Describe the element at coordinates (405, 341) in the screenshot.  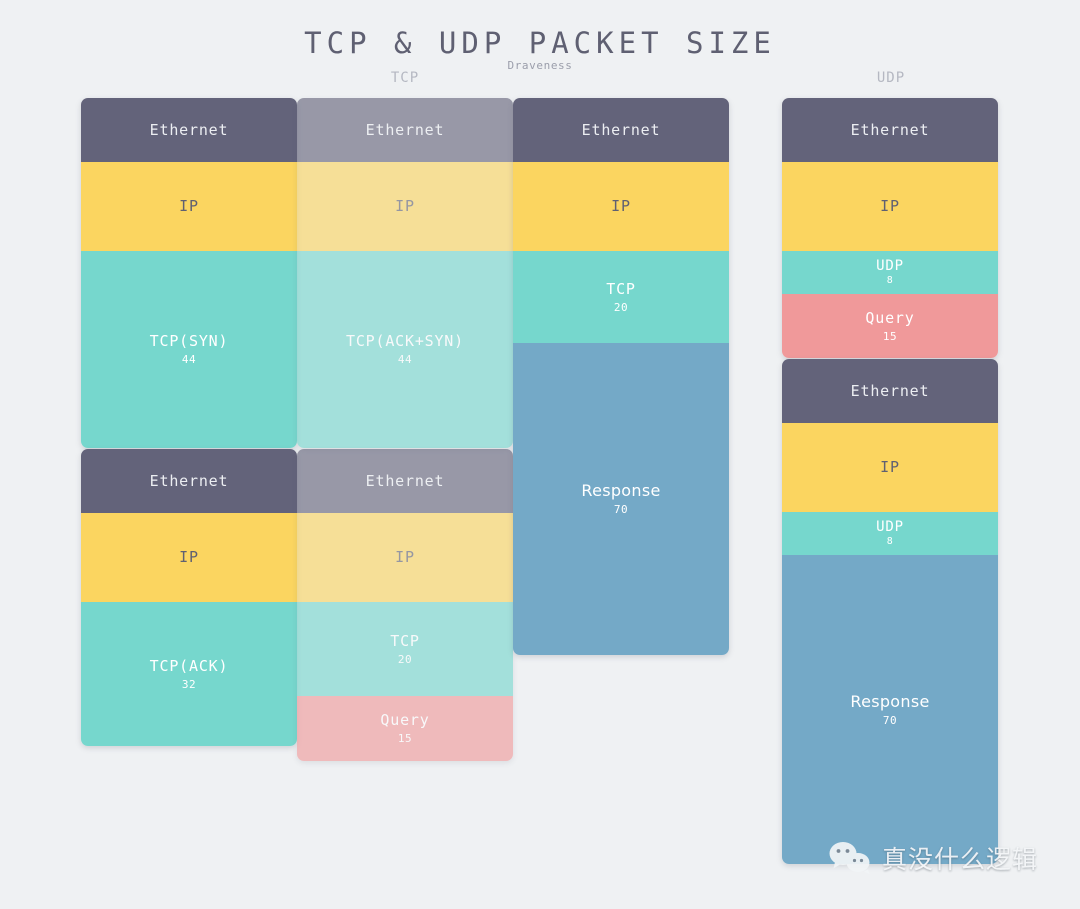
I see `layer-label: TCP(ACK+SYN)` at that location.